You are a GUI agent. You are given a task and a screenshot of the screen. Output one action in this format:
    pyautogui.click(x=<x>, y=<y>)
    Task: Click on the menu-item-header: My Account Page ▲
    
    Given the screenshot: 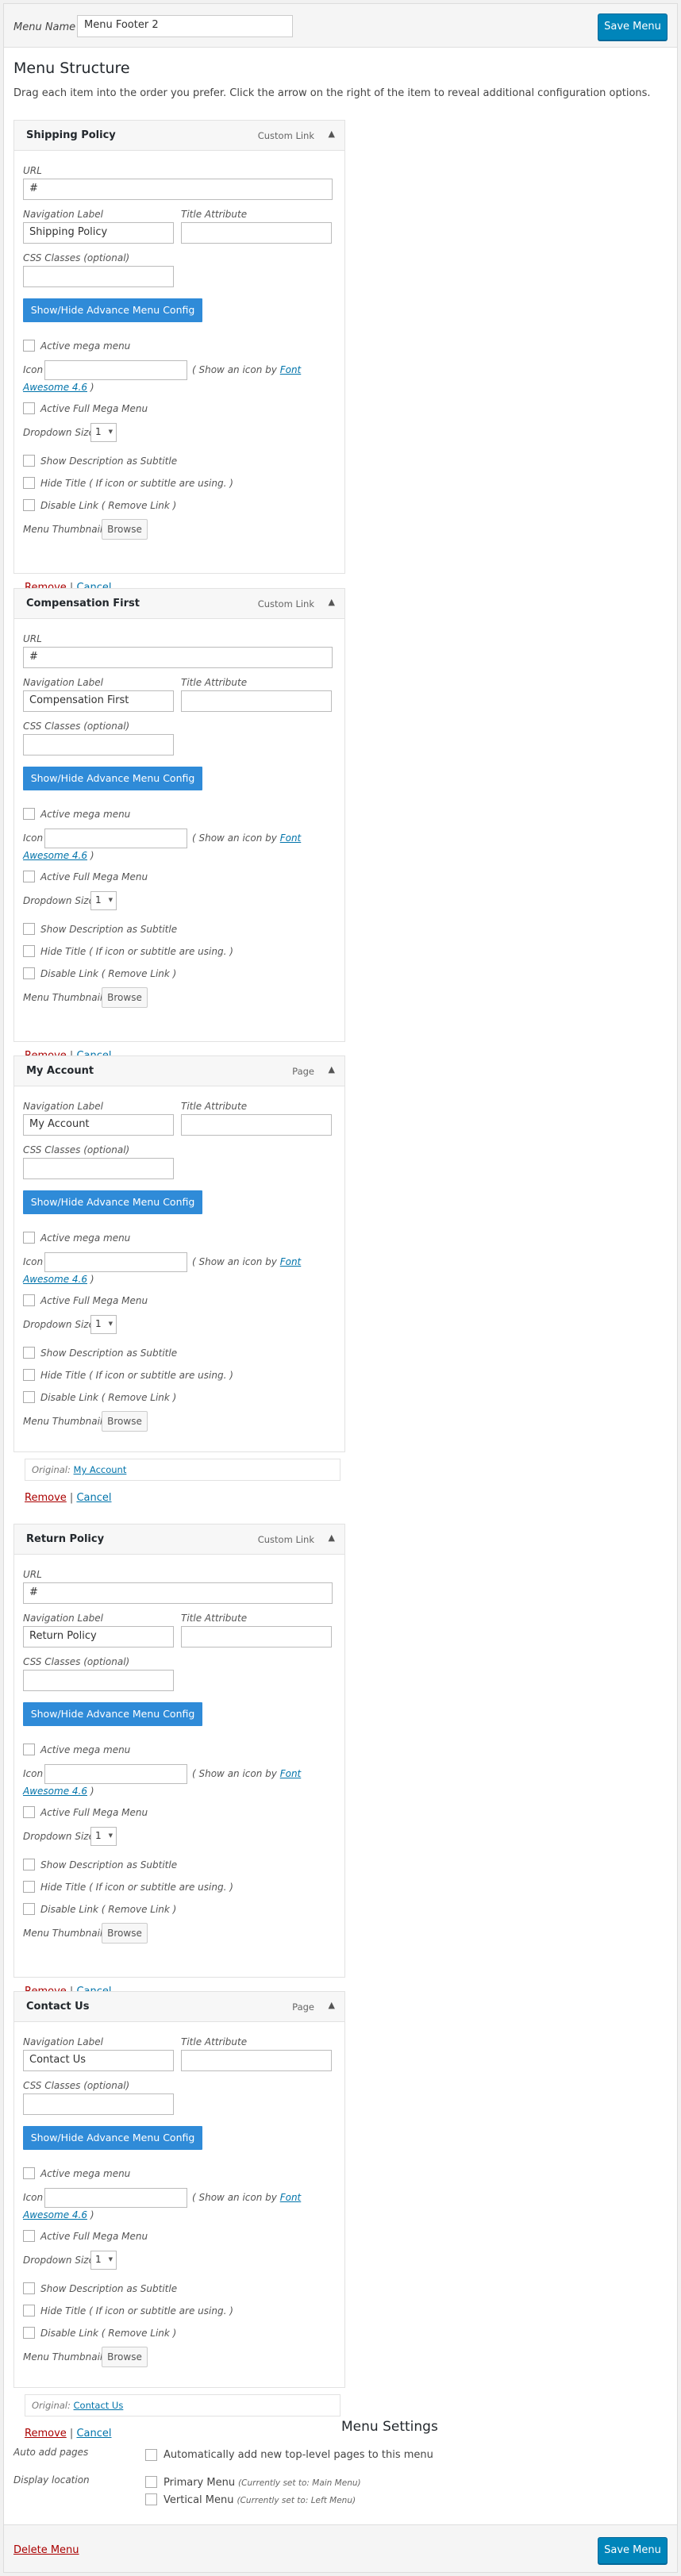 What is the action you would take?
    pyautogui.click(x=179, y=1071)
    